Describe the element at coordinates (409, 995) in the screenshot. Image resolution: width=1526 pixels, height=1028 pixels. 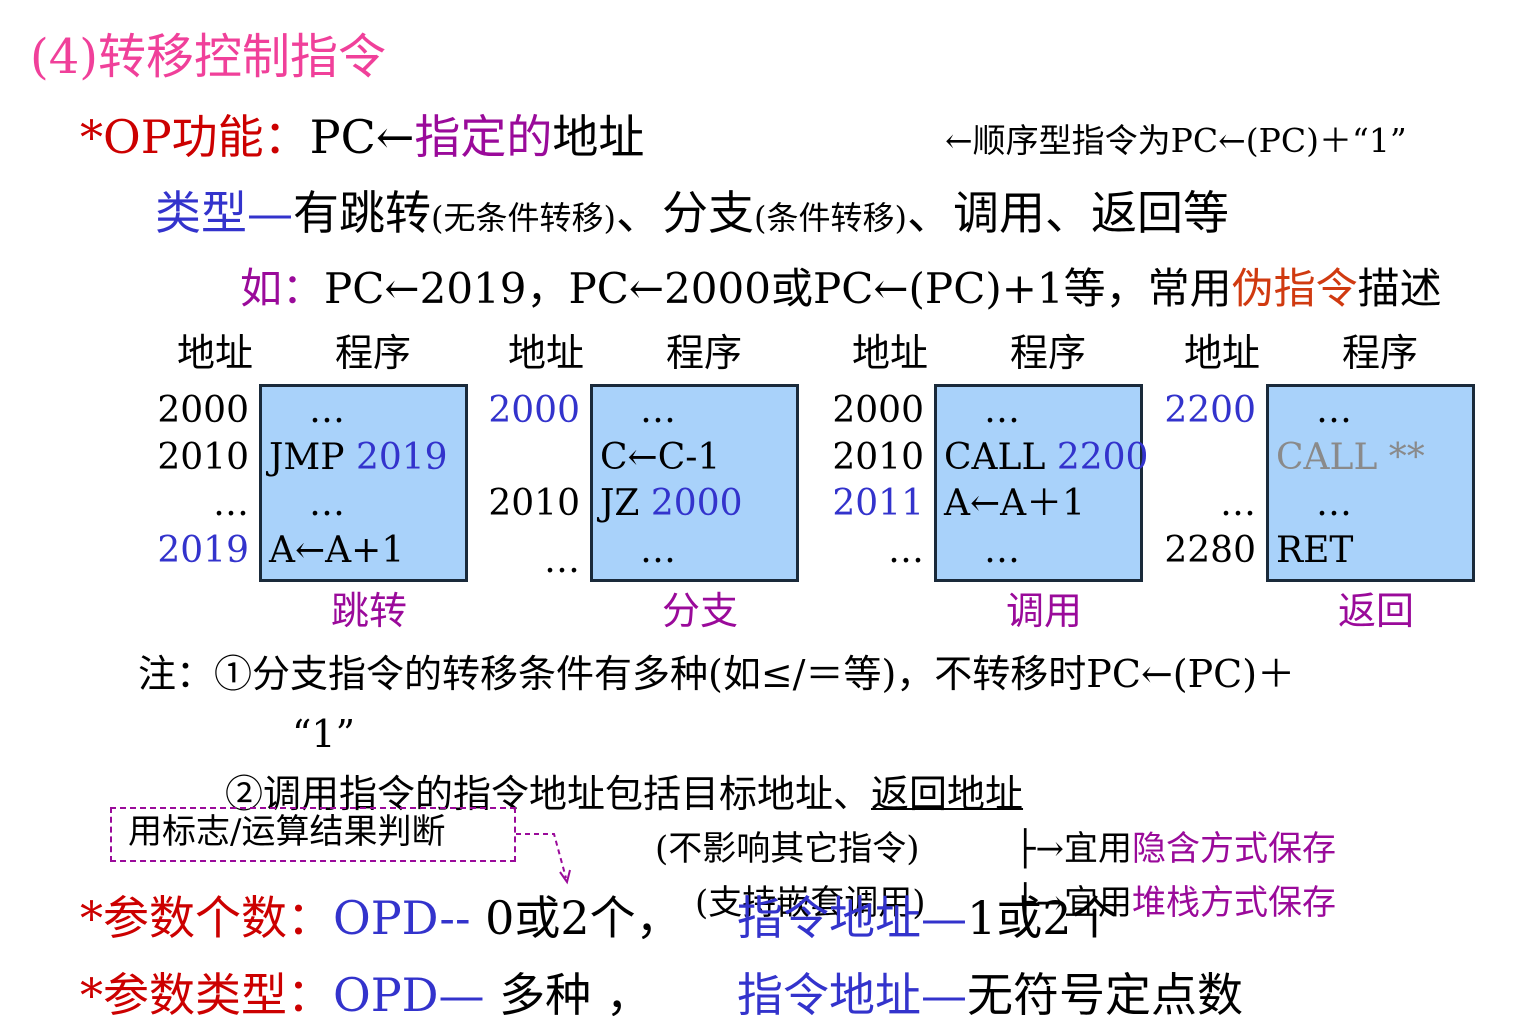
I see `param-type-opd: OPD—` at that location.